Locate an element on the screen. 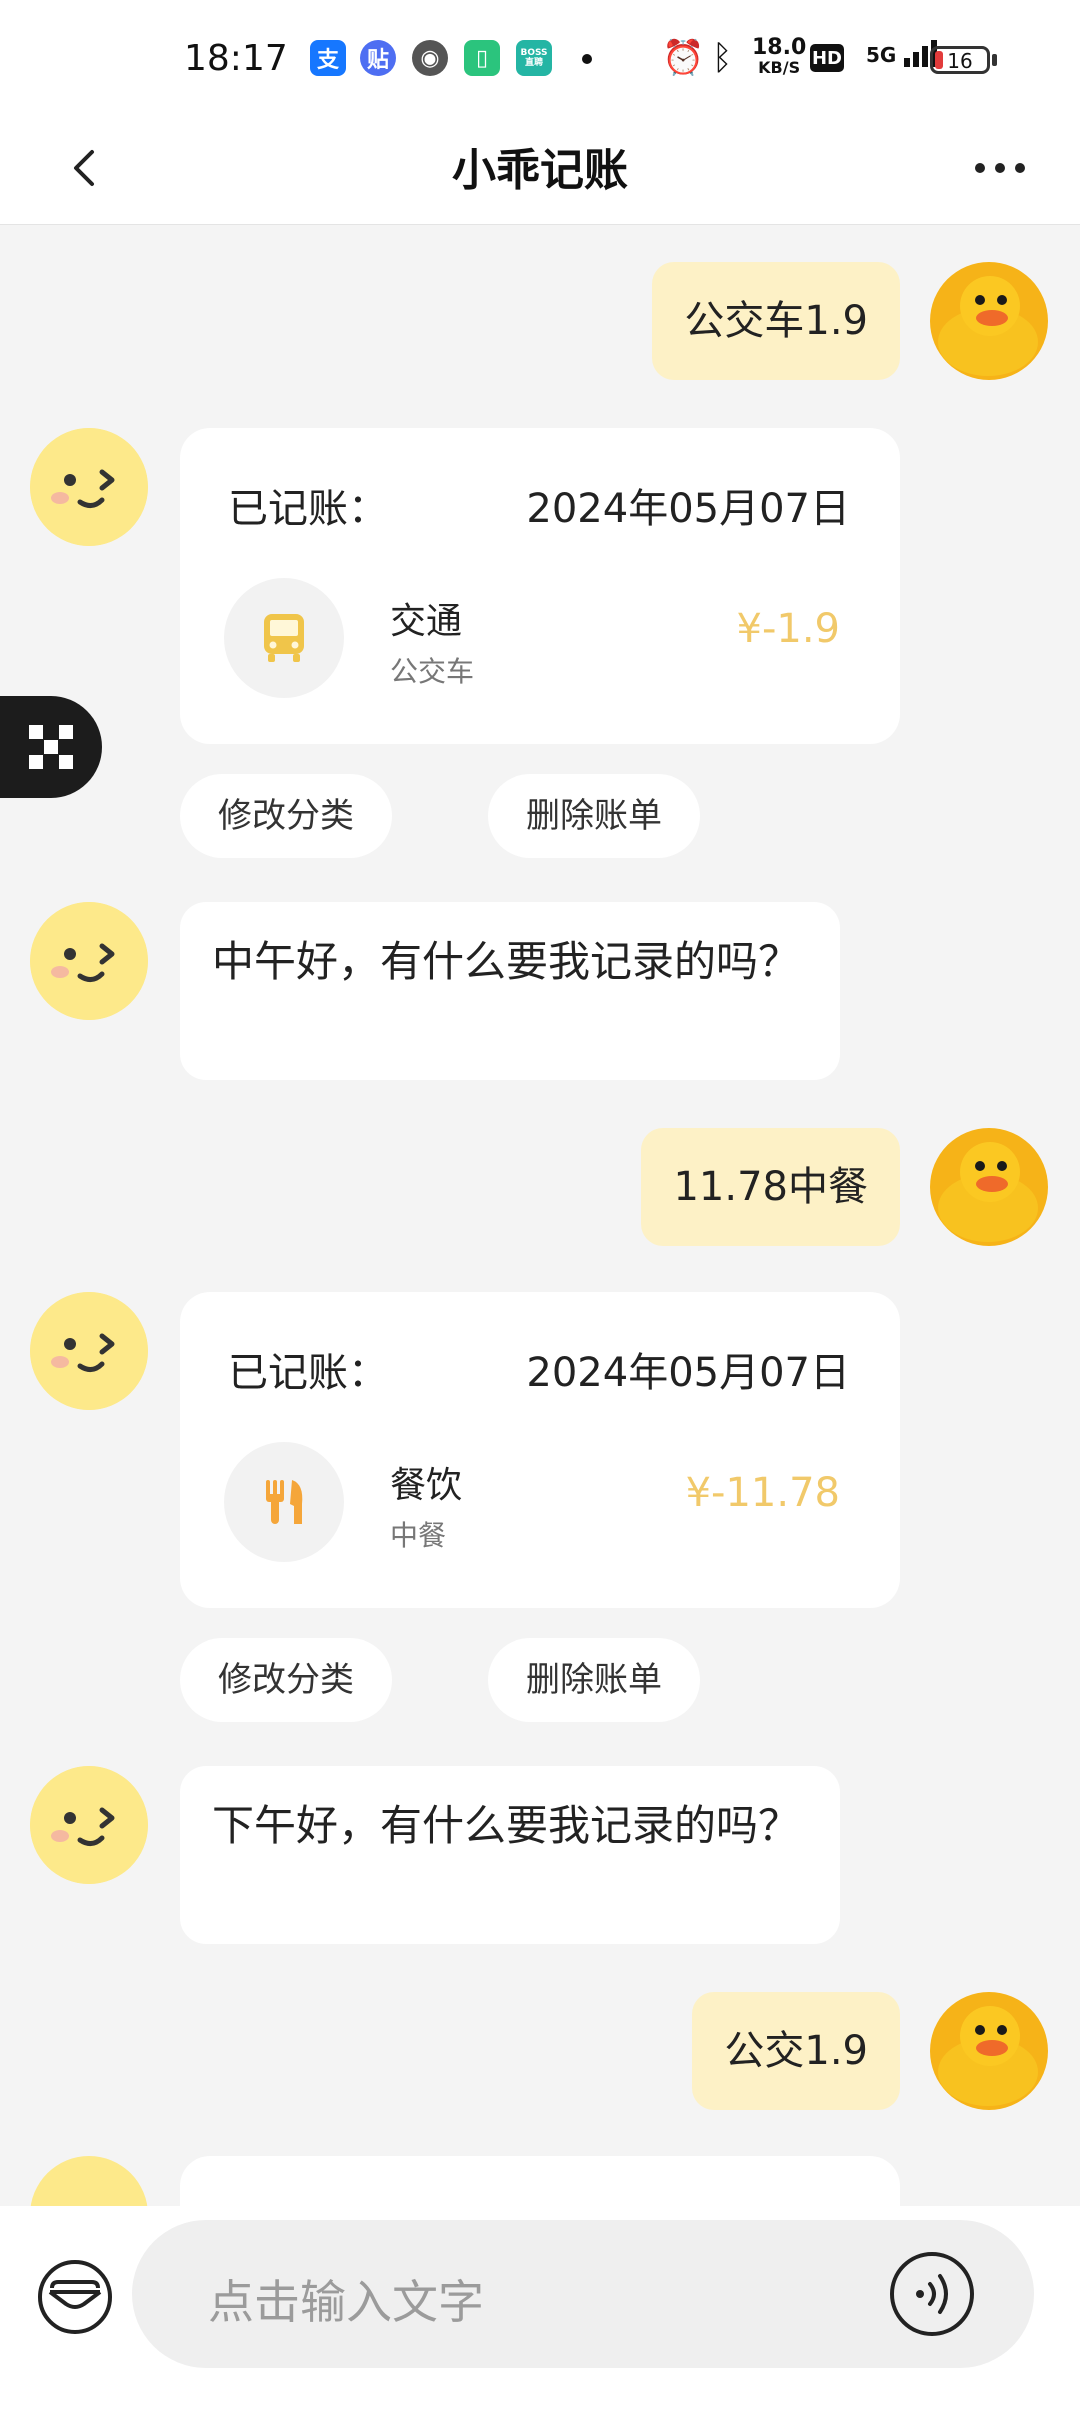 The height and width of the screenshot is (2412, 1080). network-speed: 18.0 KB/S is located at coordinates (779, 56).